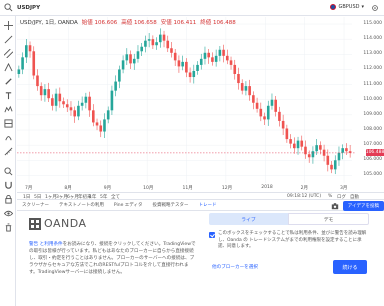 This screenshot has height=306, width=384. What do you see at coordinates (65, 223) in the screenshot?
I see `brand-name: OANDA` at bounding box center [65, 223].